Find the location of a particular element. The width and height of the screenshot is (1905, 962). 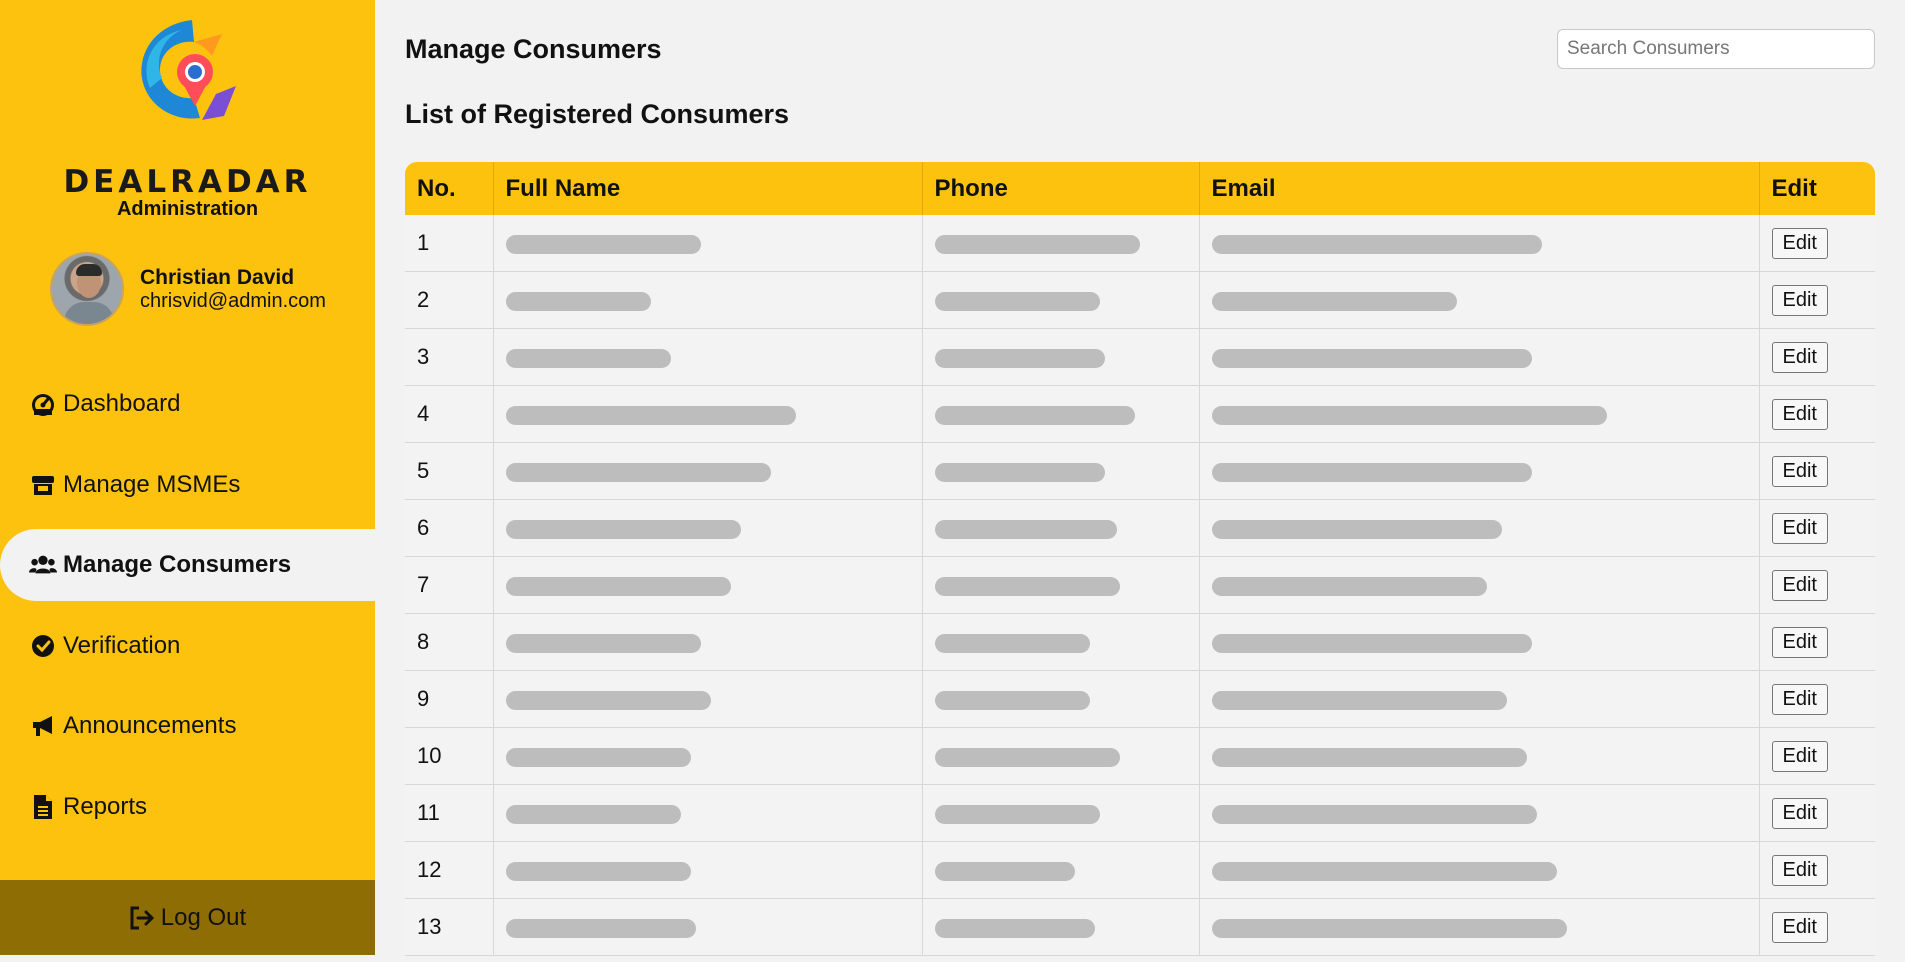

cell-no: 3 is located at coordinates (449, 357).